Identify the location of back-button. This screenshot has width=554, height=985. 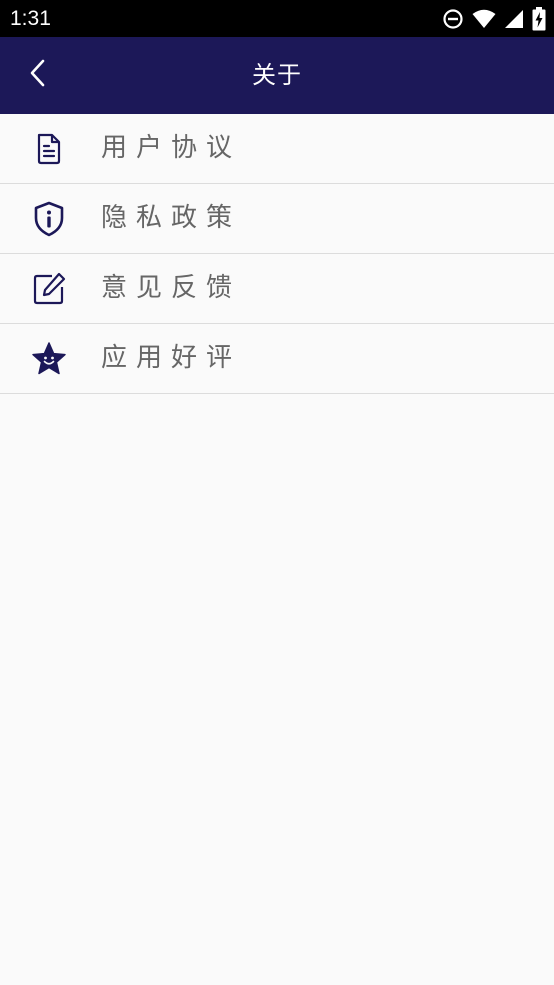
(38, 75).